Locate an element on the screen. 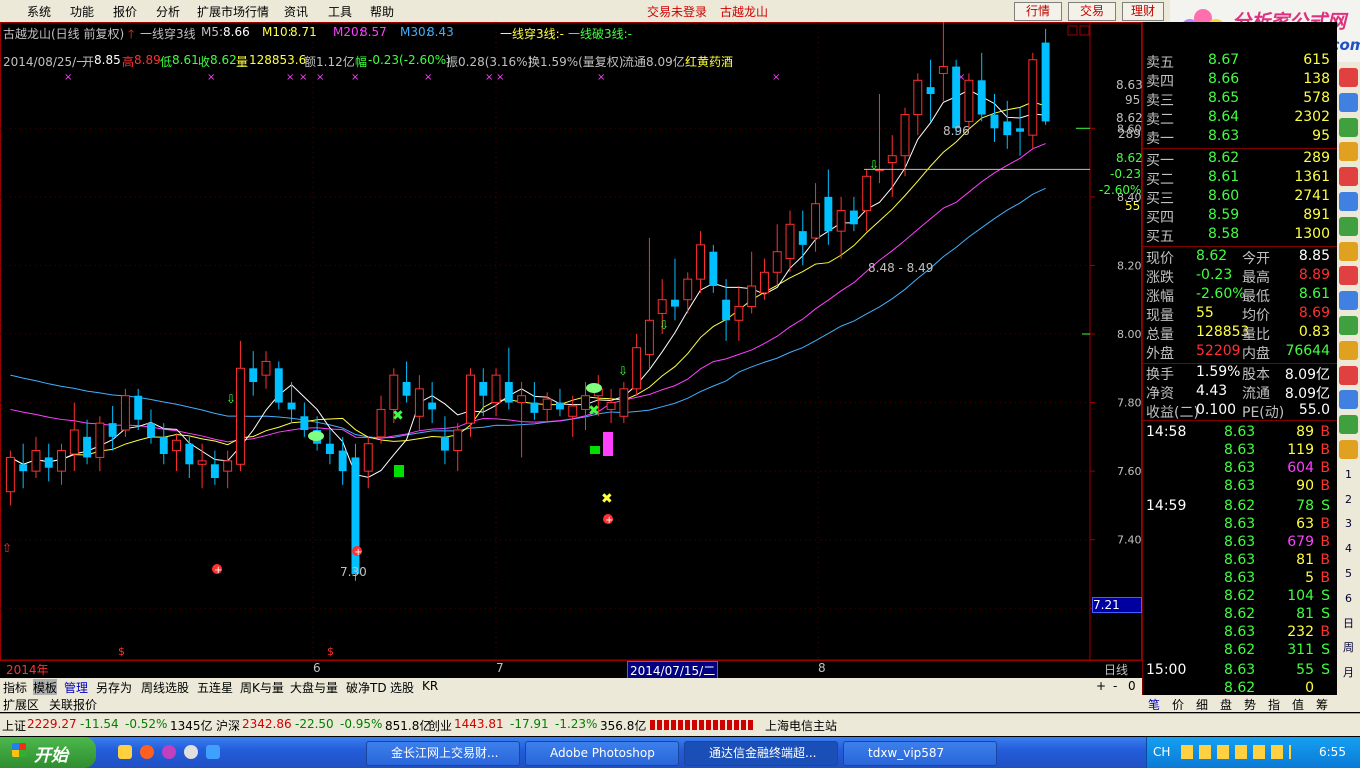  zoom-reset-button: 0 is located at coordinates (1132, 686).